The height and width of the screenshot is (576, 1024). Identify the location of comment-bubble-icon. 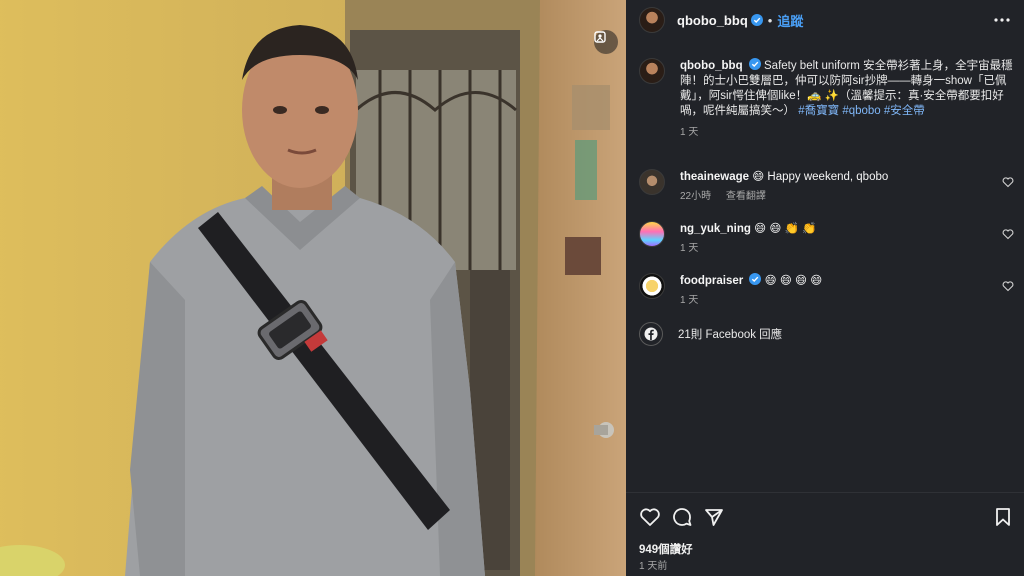
(682, 517).